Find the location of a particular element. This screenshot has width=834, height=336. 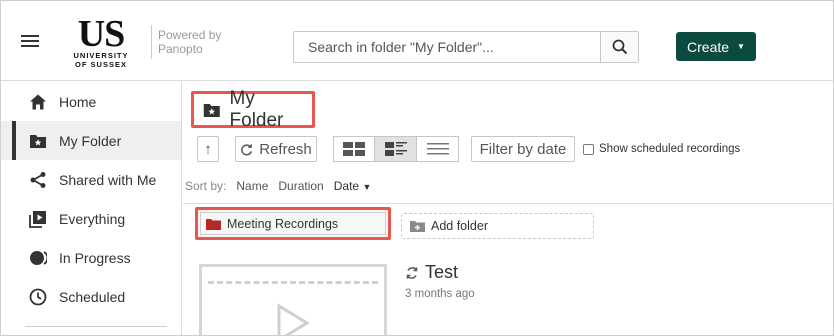

session-title-link: Test is located at coordinates (431, 272).